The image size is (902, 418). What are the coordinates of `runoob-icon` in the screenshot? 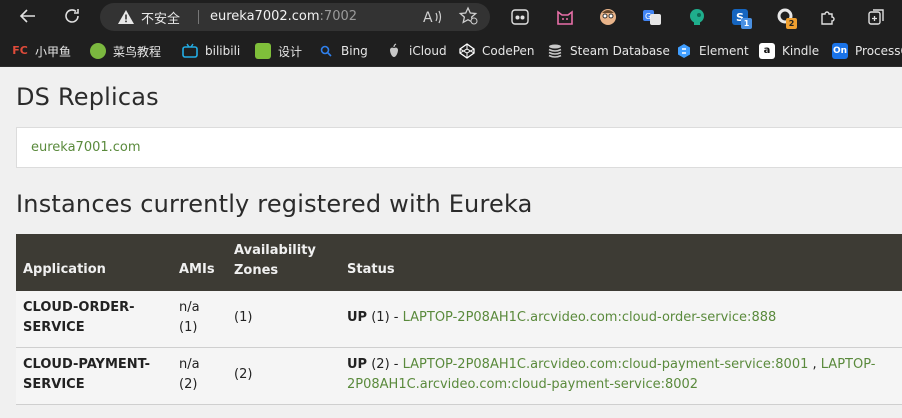 It's located at (98, 51).